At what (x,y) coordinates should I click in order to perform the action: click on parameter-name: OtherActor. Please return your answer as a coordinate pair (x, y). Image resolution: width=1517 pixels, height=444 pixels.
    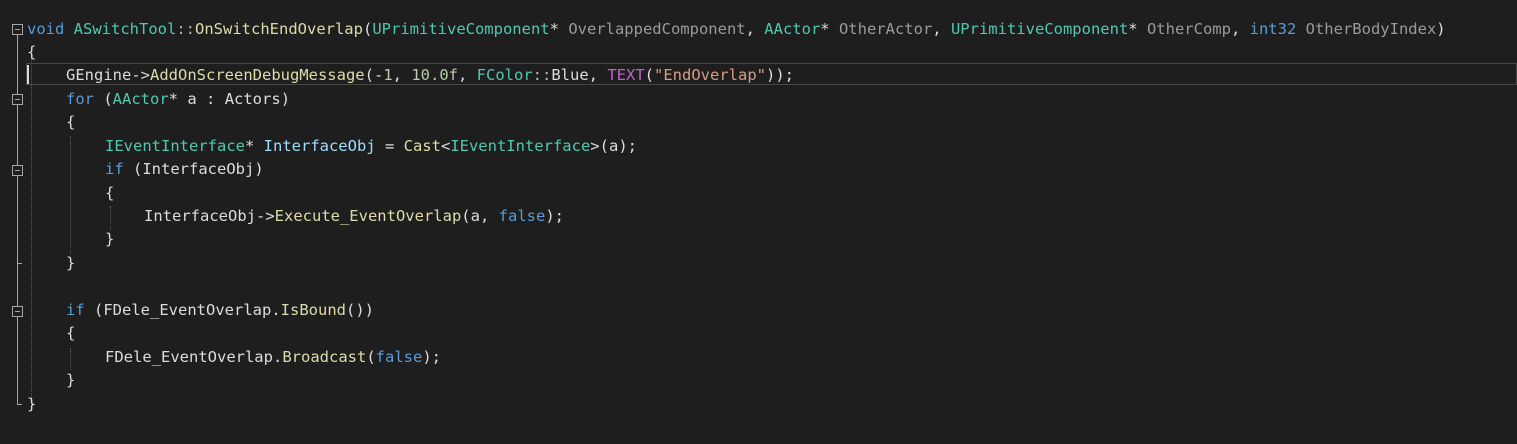
    Looking at the image, I should click on (885, 29).